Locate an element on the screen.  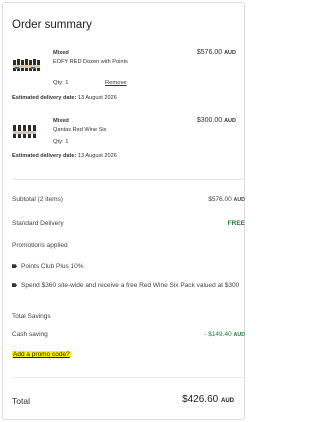
total-amount: $426.60 is located at coordinates (200, 399).